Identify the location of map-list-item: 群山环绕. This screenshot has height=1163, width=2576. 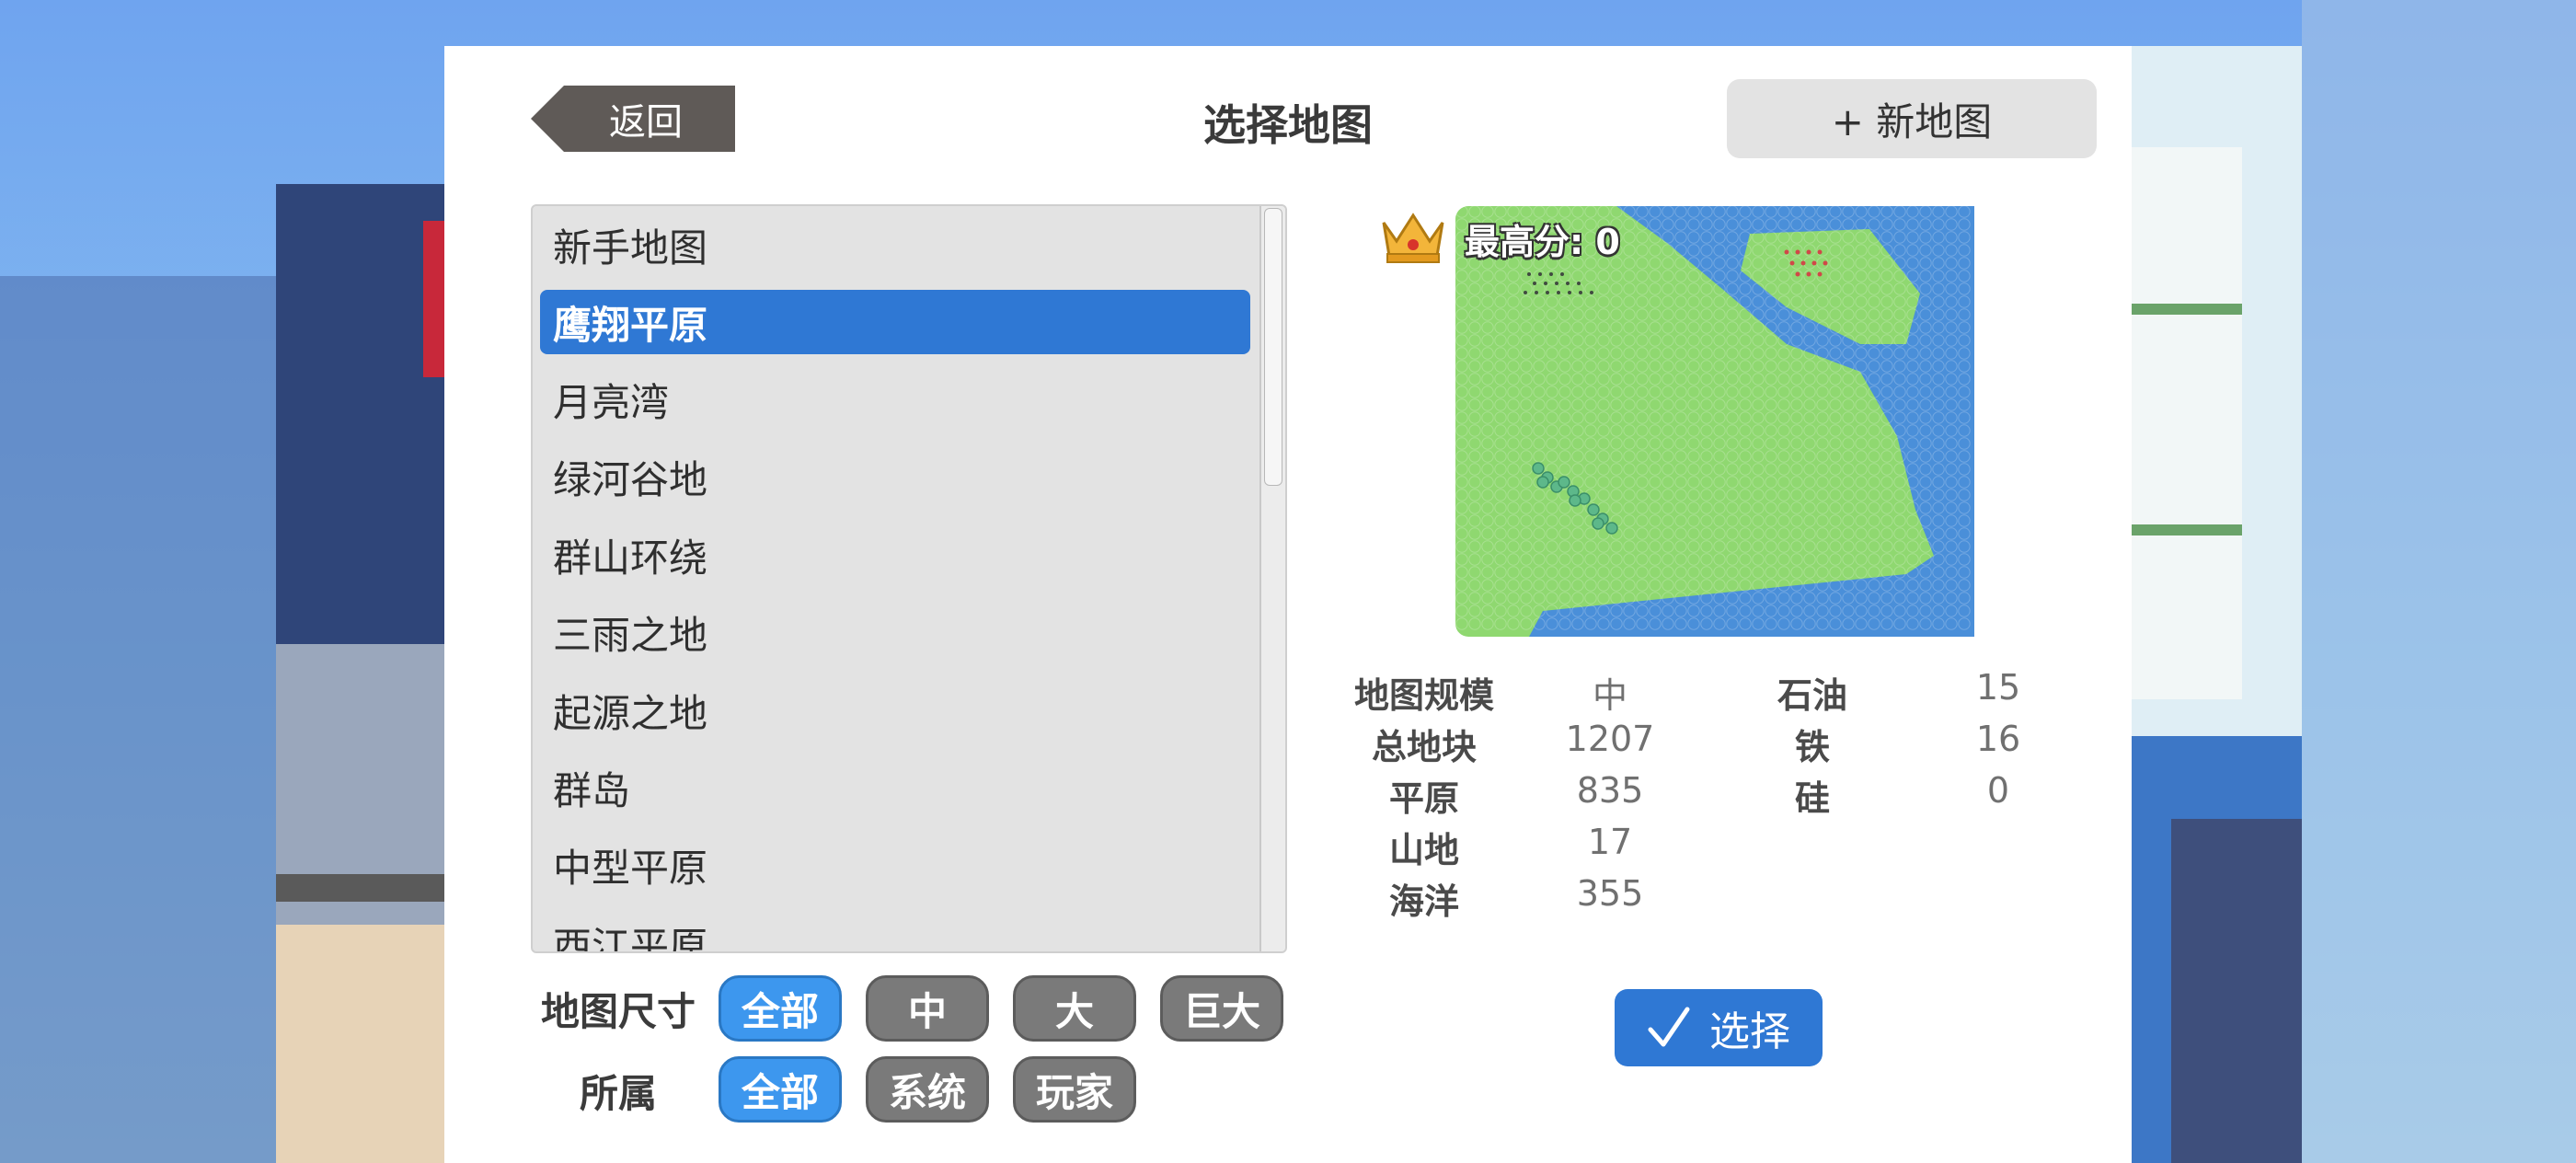
(896, 555).